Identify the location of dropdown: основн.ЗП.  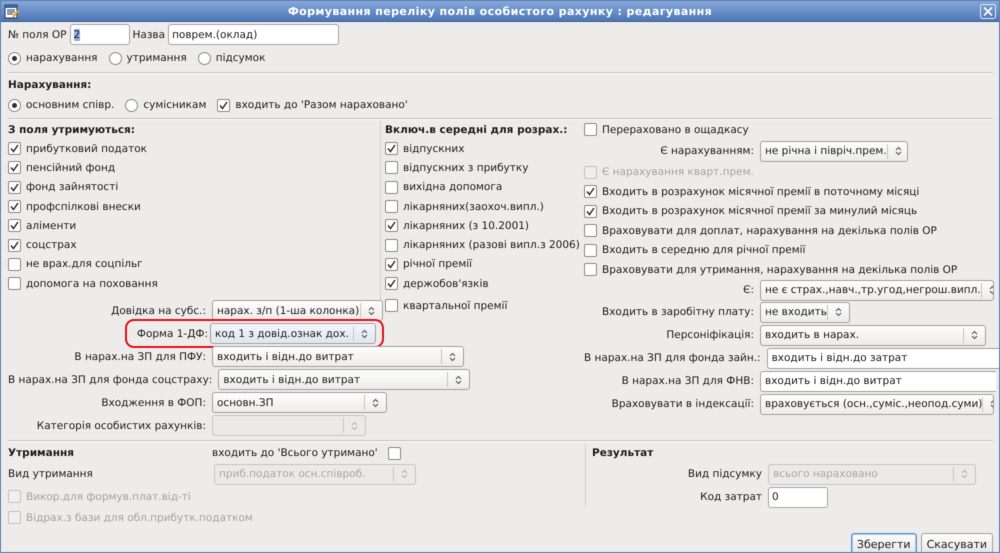
(299, 403).